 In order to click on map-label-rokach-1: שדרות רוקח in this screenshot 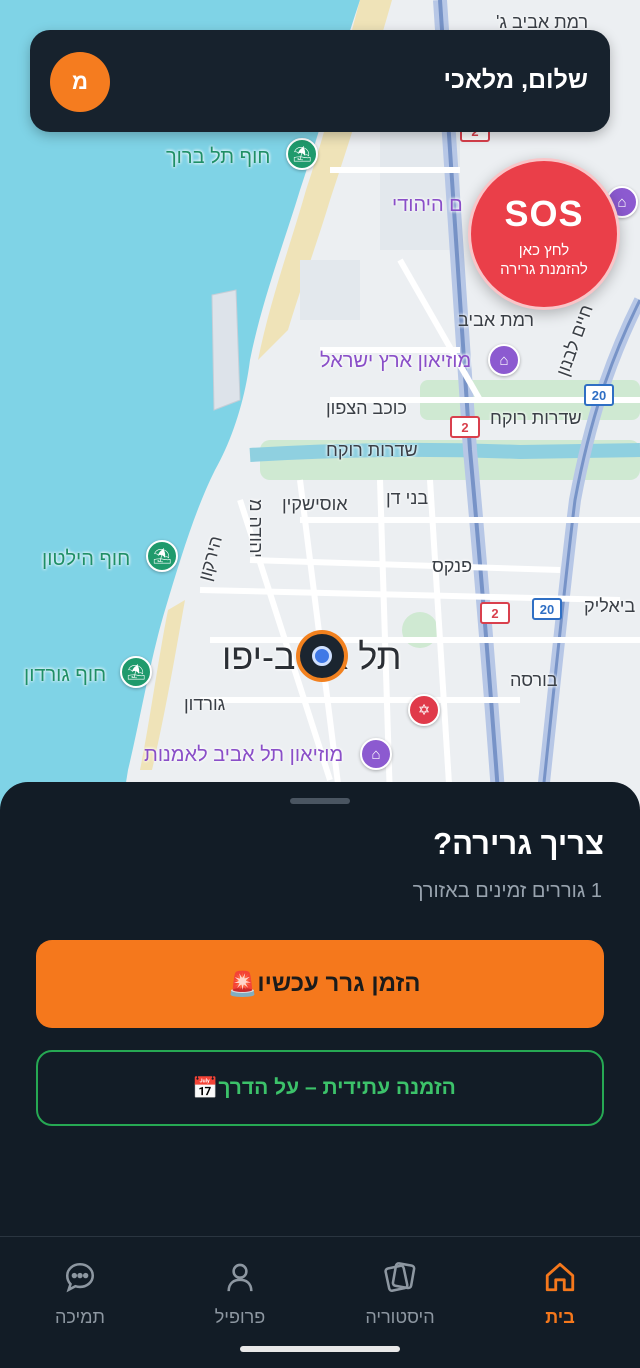, I will do `click(536, 418)`.